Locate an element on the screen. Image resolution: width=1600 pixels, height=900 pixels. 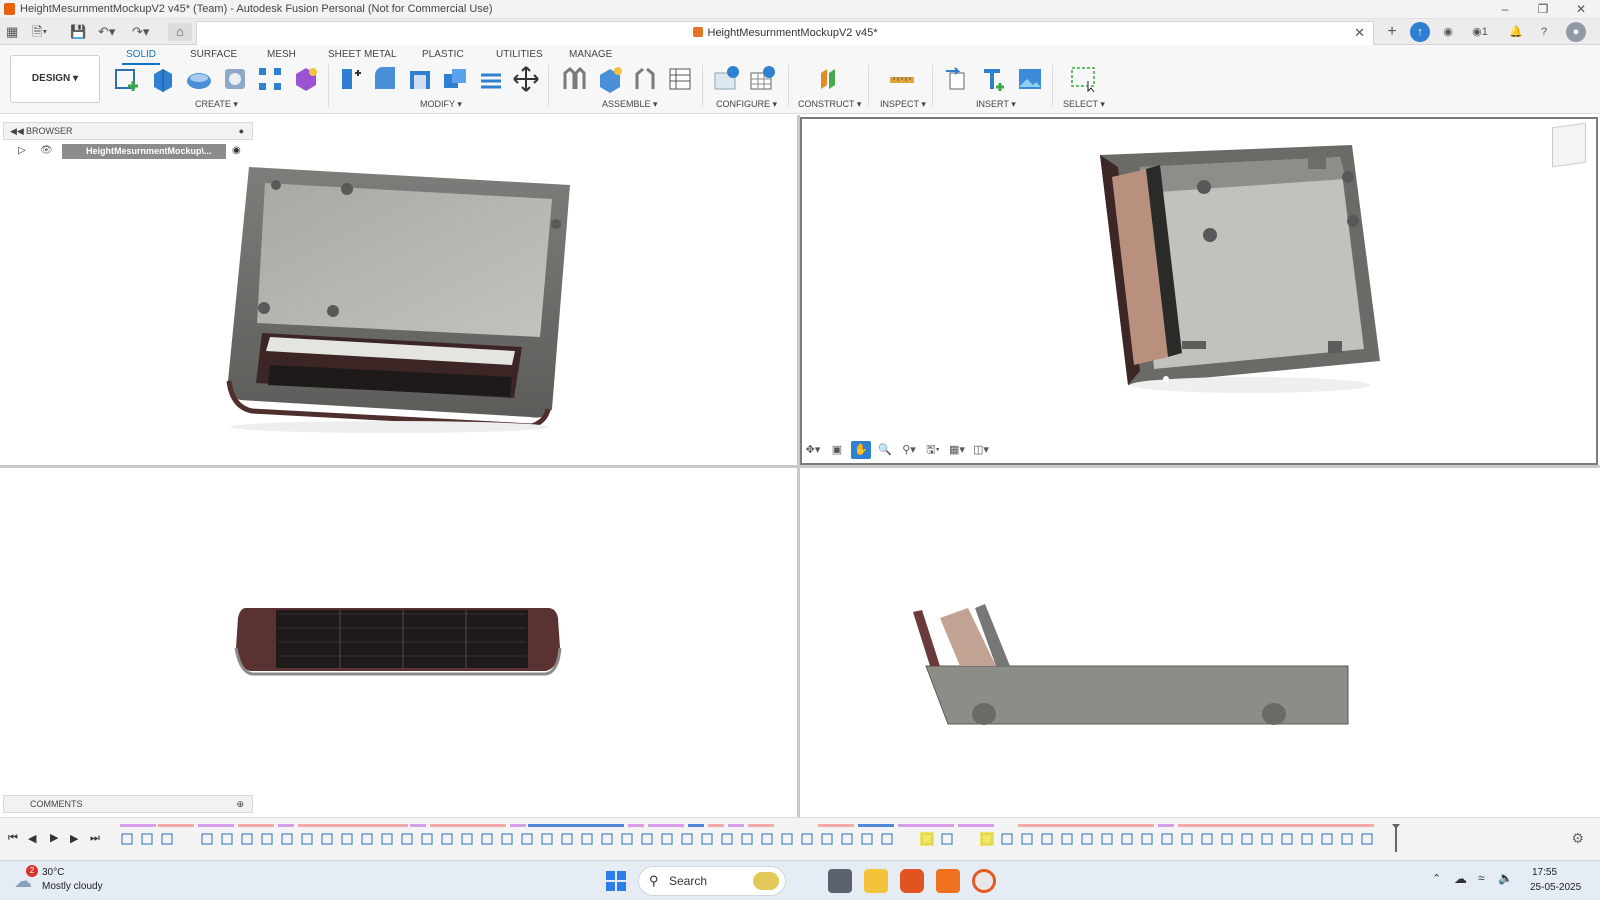
configure-design-icon is located at coordinates (726, 79).